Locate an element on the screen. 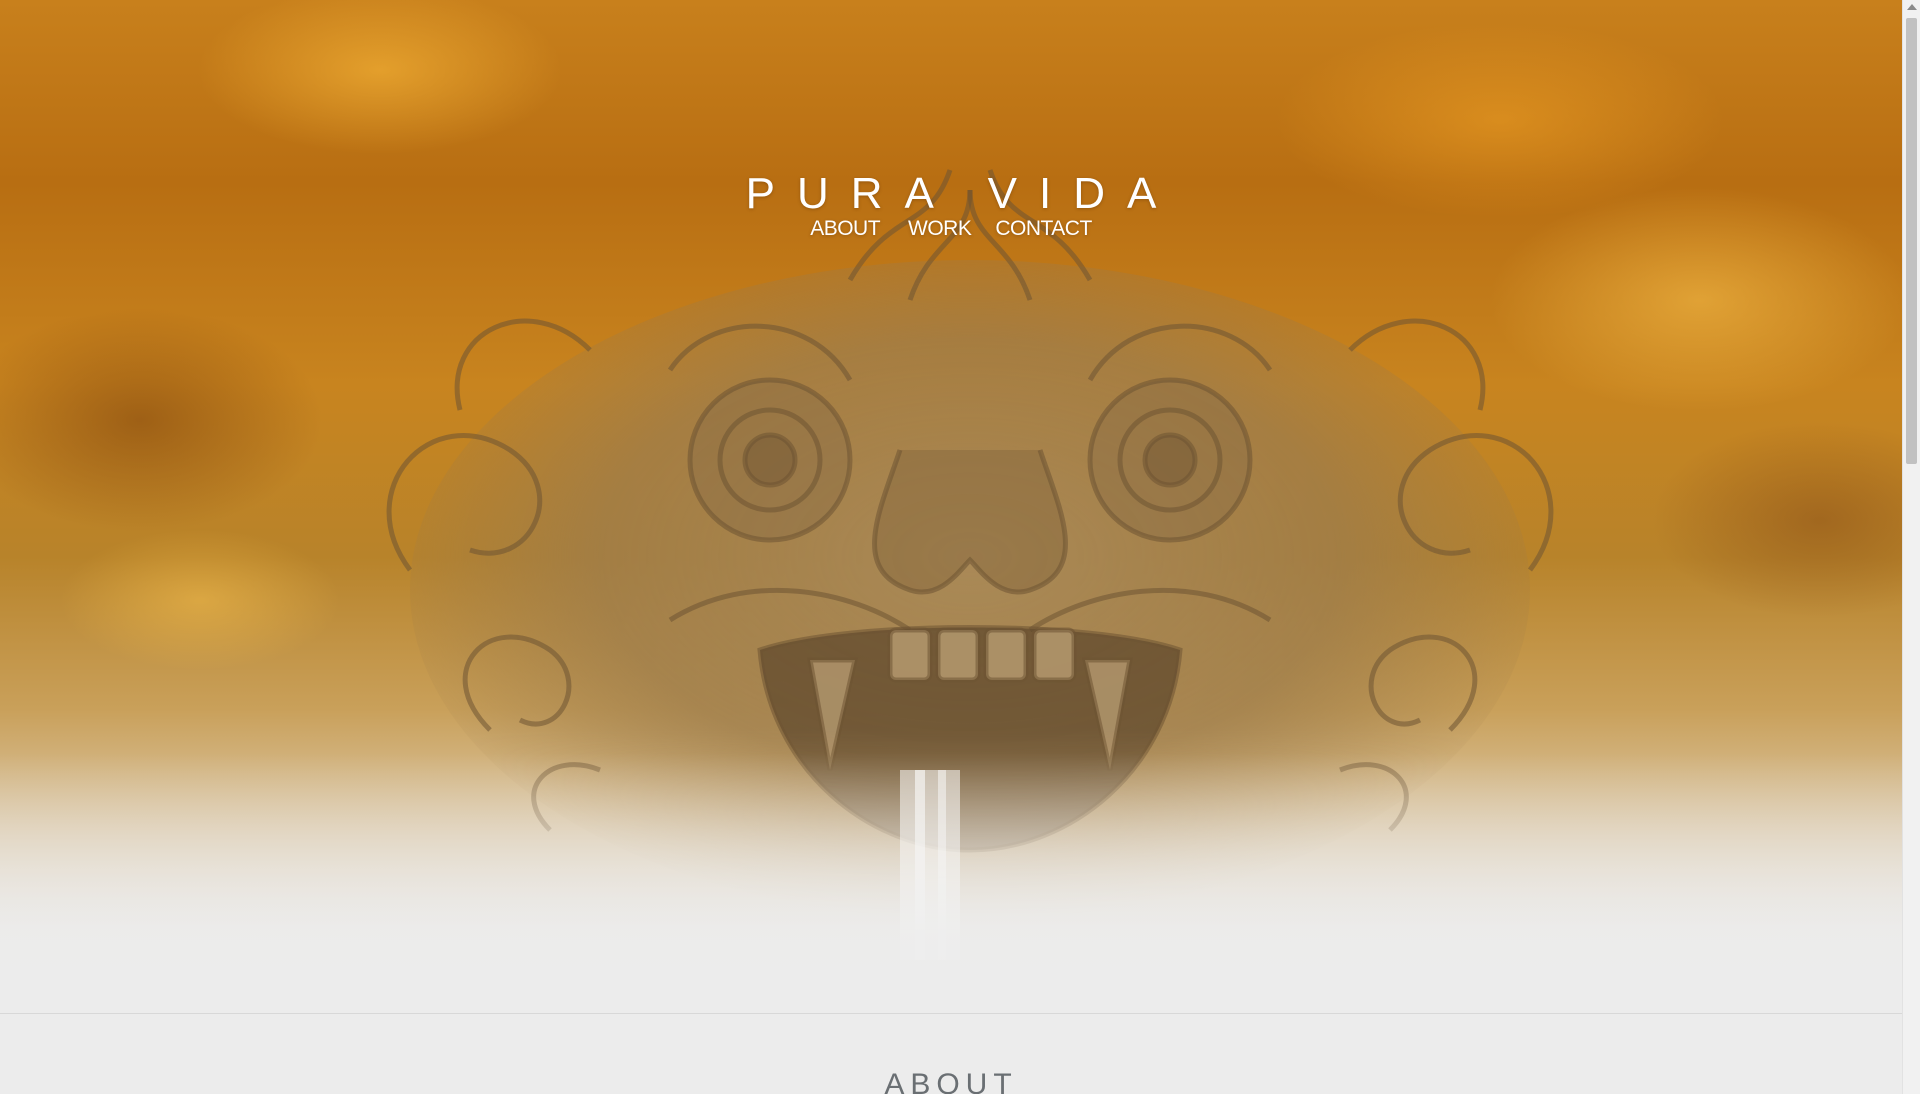 Image resolution: width=1920 pixels, height=1094 pixels. vertical-scrollbar is located at coordinates (1911, 547).